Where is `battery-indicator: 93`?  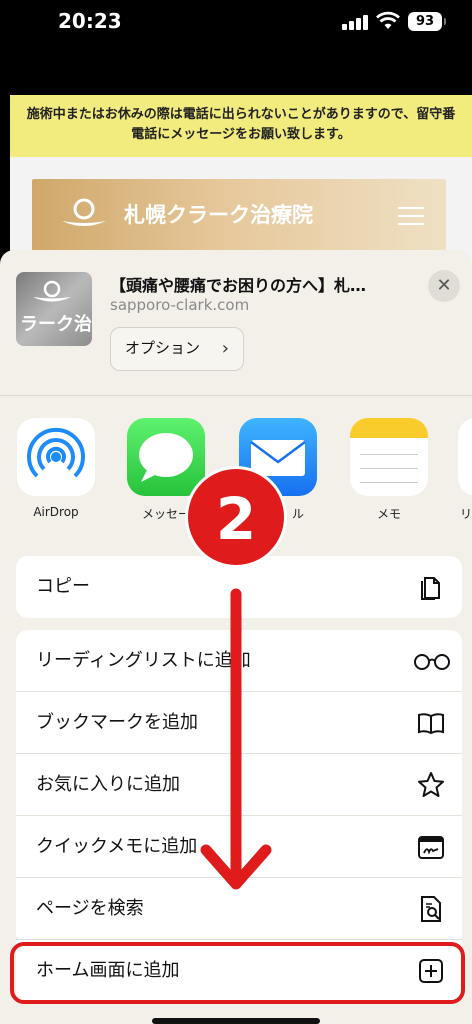
battery-indicator: 93 is located at coordinates (427, 21).